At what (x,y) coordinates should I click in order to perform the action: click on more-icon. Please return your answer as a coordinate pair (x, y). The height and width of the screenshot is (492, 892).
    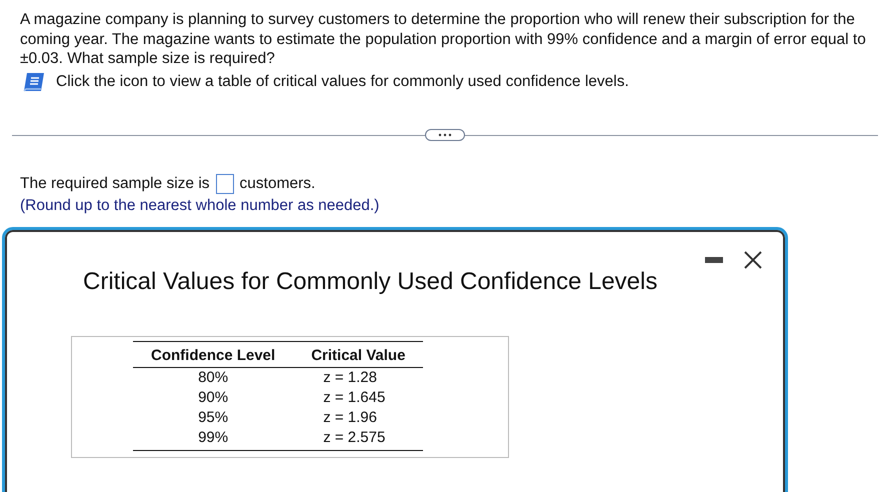
    Looking at the image, I should click on (445, 134).